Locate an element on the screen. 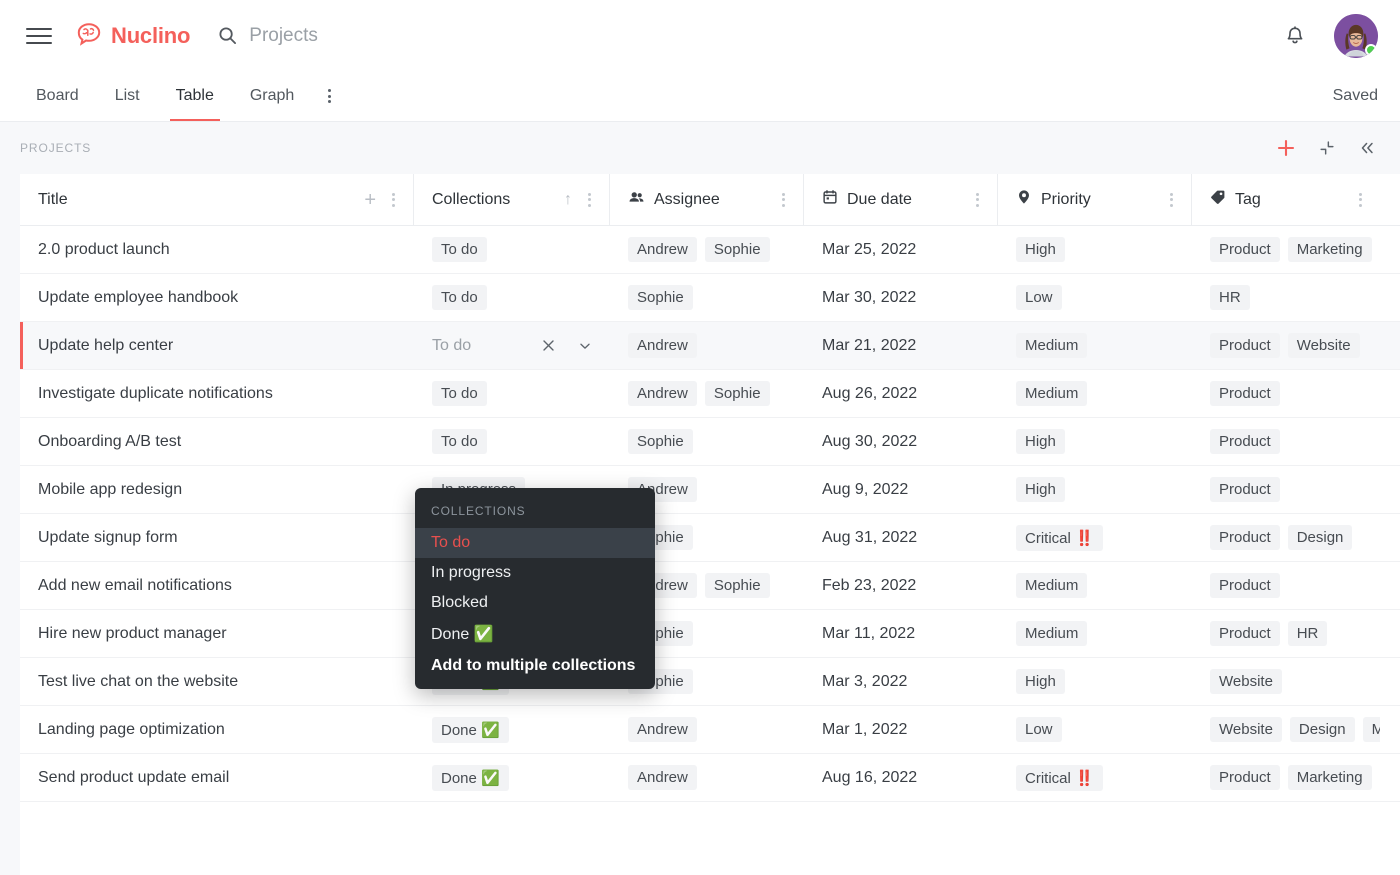  cell-due-date: Aug 16, 2022 is located at coordinates (901, 777).